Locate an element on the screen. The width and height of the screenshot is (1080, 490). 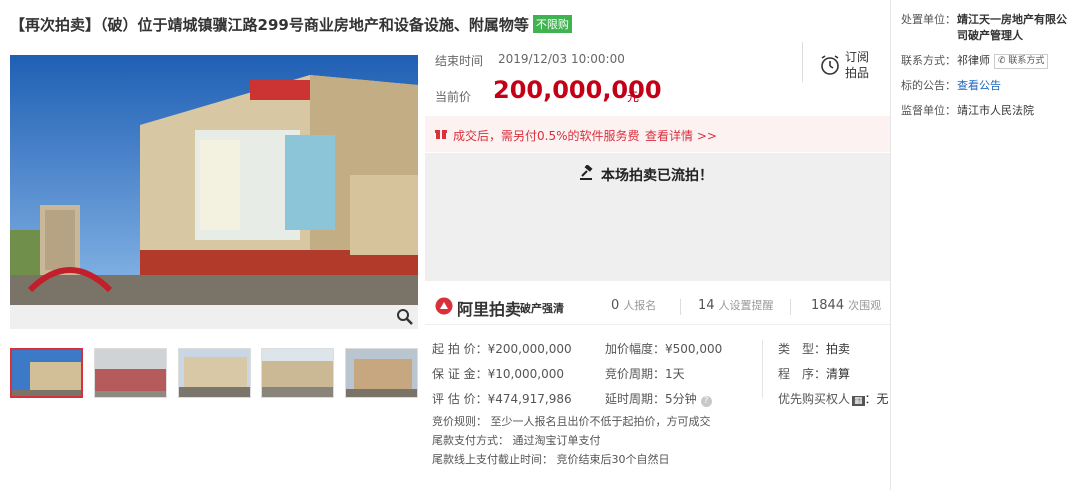
reminder-count: 14 人设置提醒 is located at coordinates (736, 305).